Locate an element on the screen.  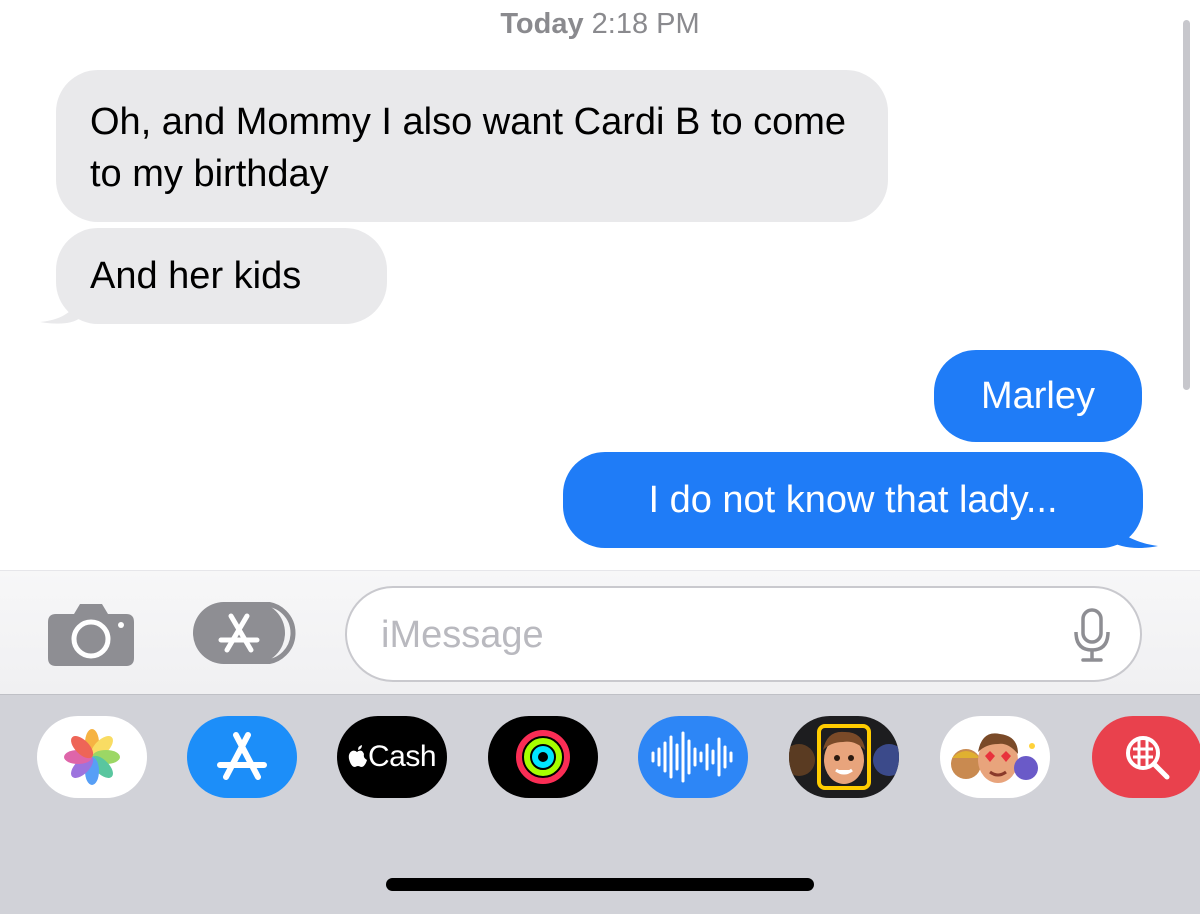
home-indicator is located at coordinates (600, 884).